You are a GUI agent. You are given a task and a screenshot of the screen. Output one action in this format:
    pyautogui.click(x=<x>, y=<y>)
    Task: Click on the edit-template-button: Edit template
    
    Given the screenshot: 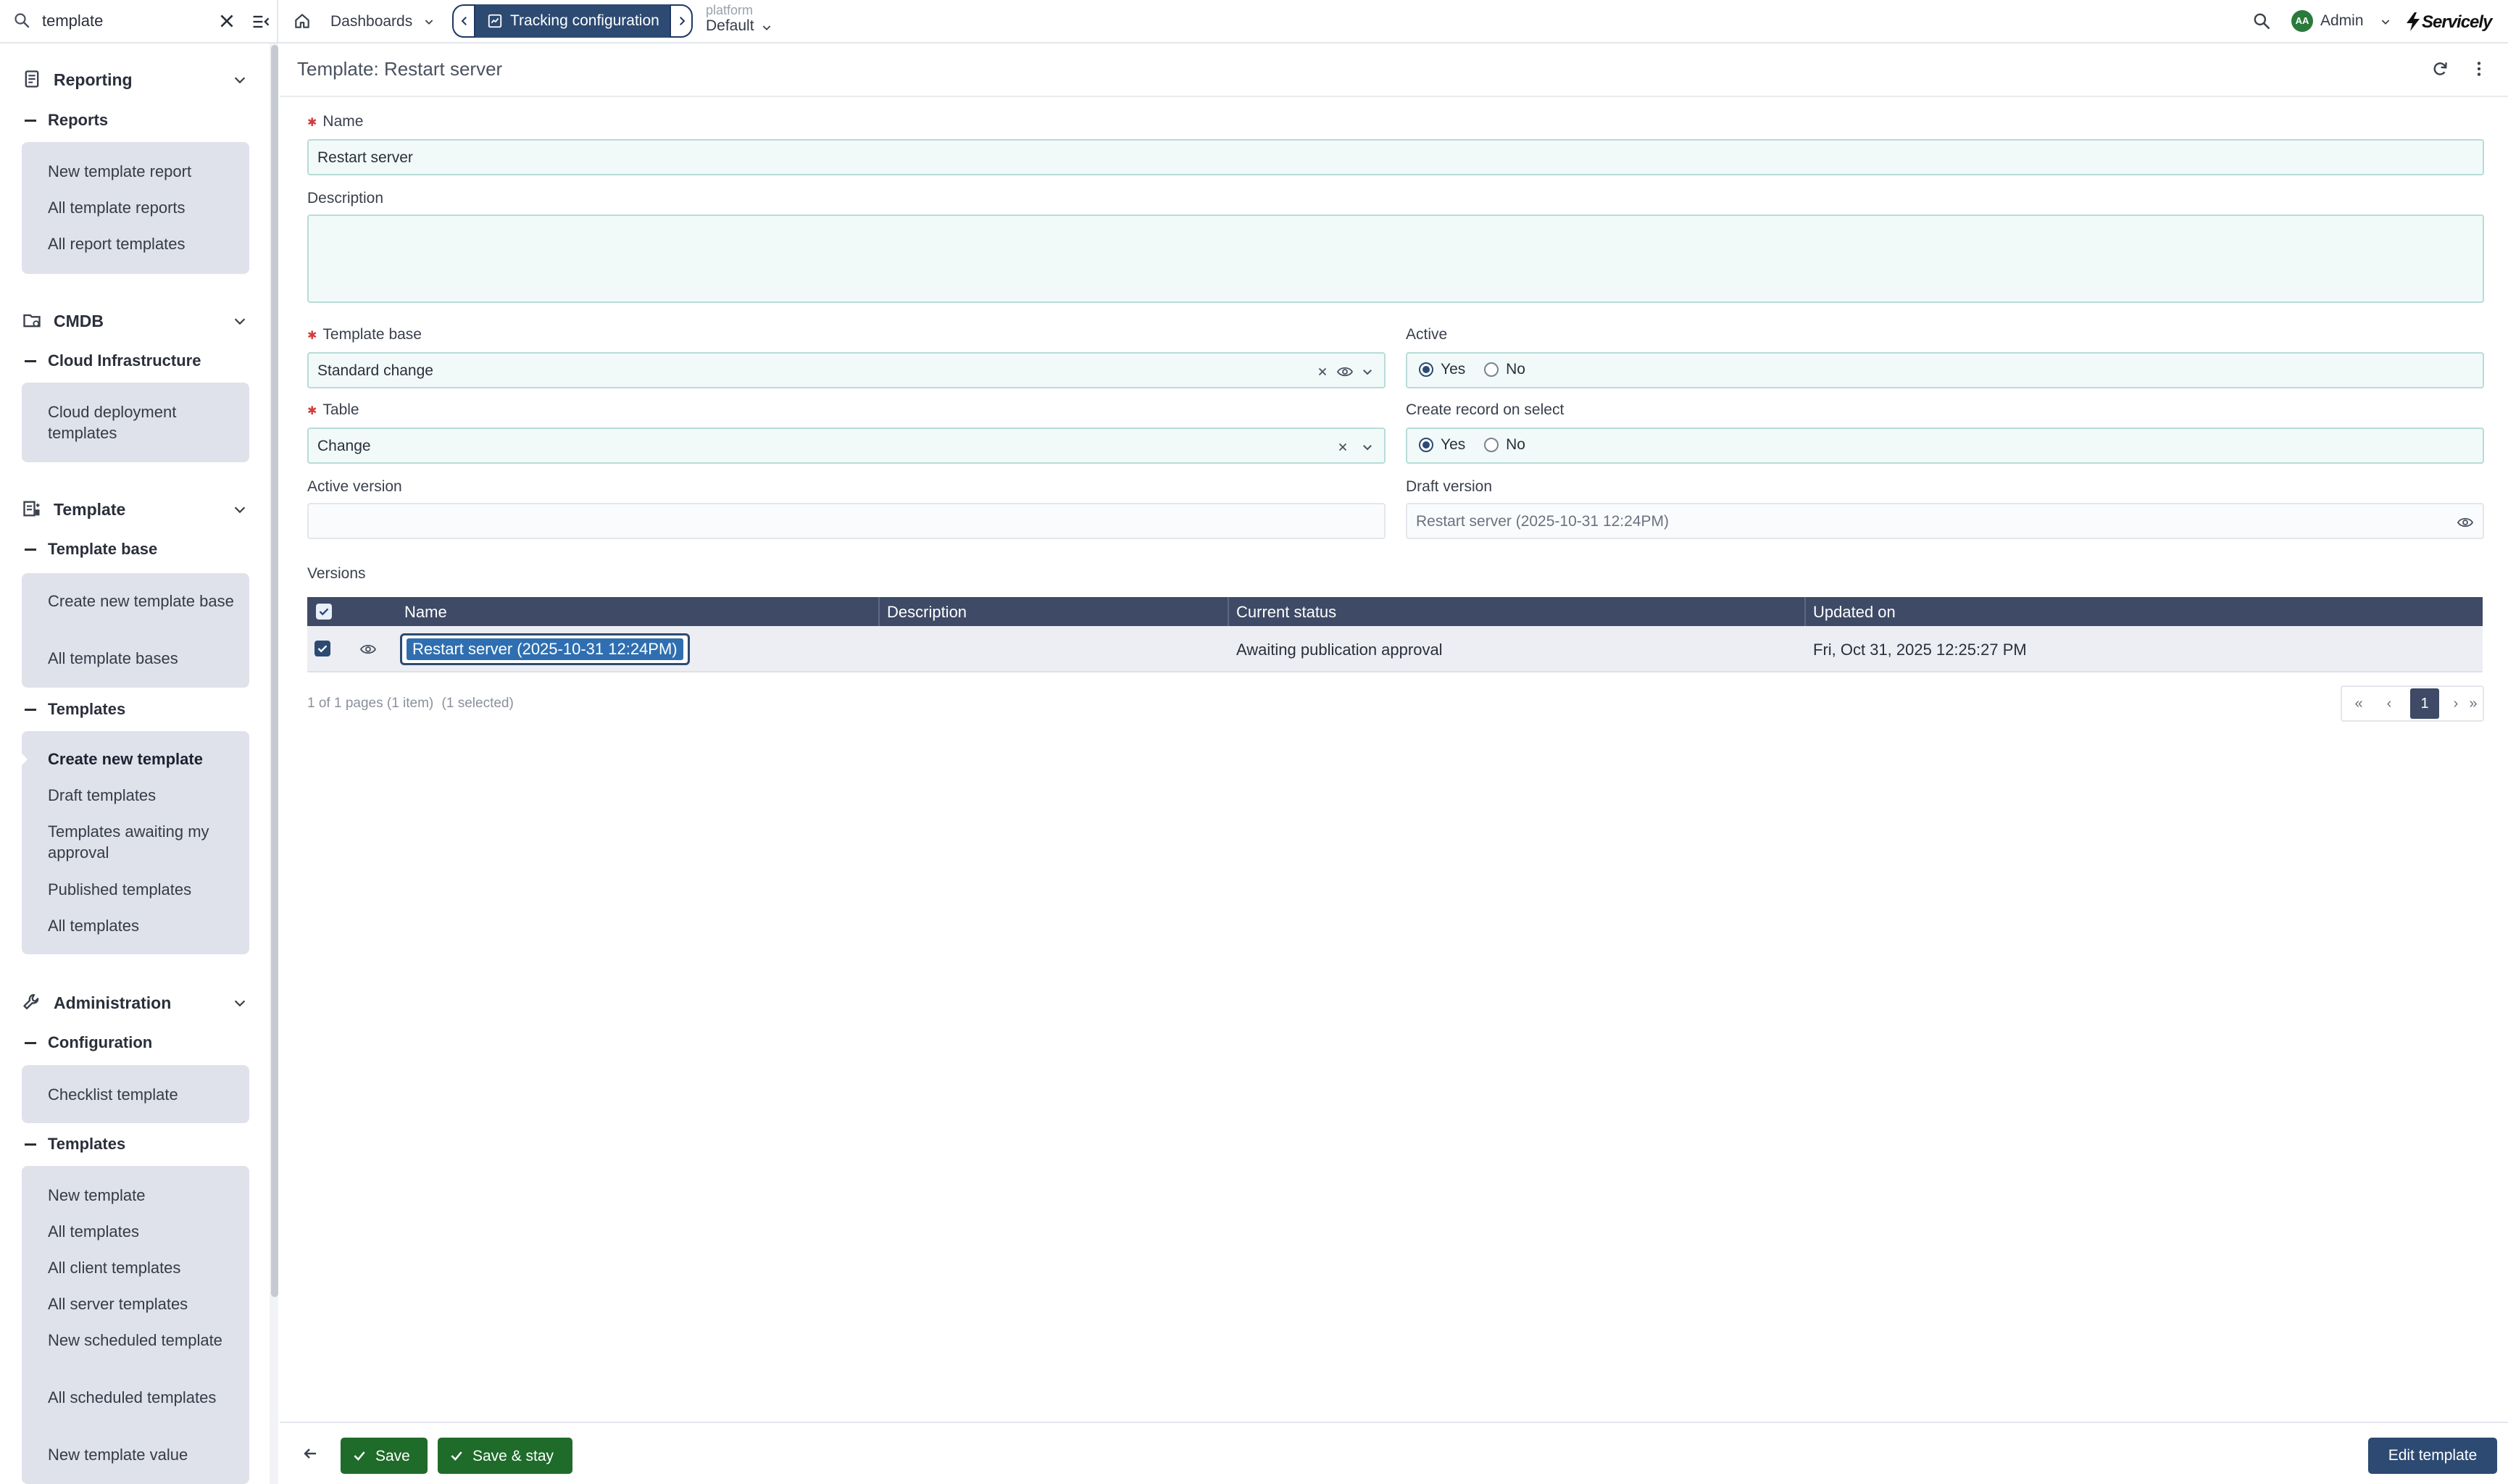 What is the action you would take?
    pyautogui.click(x=2432, y=1456)
    